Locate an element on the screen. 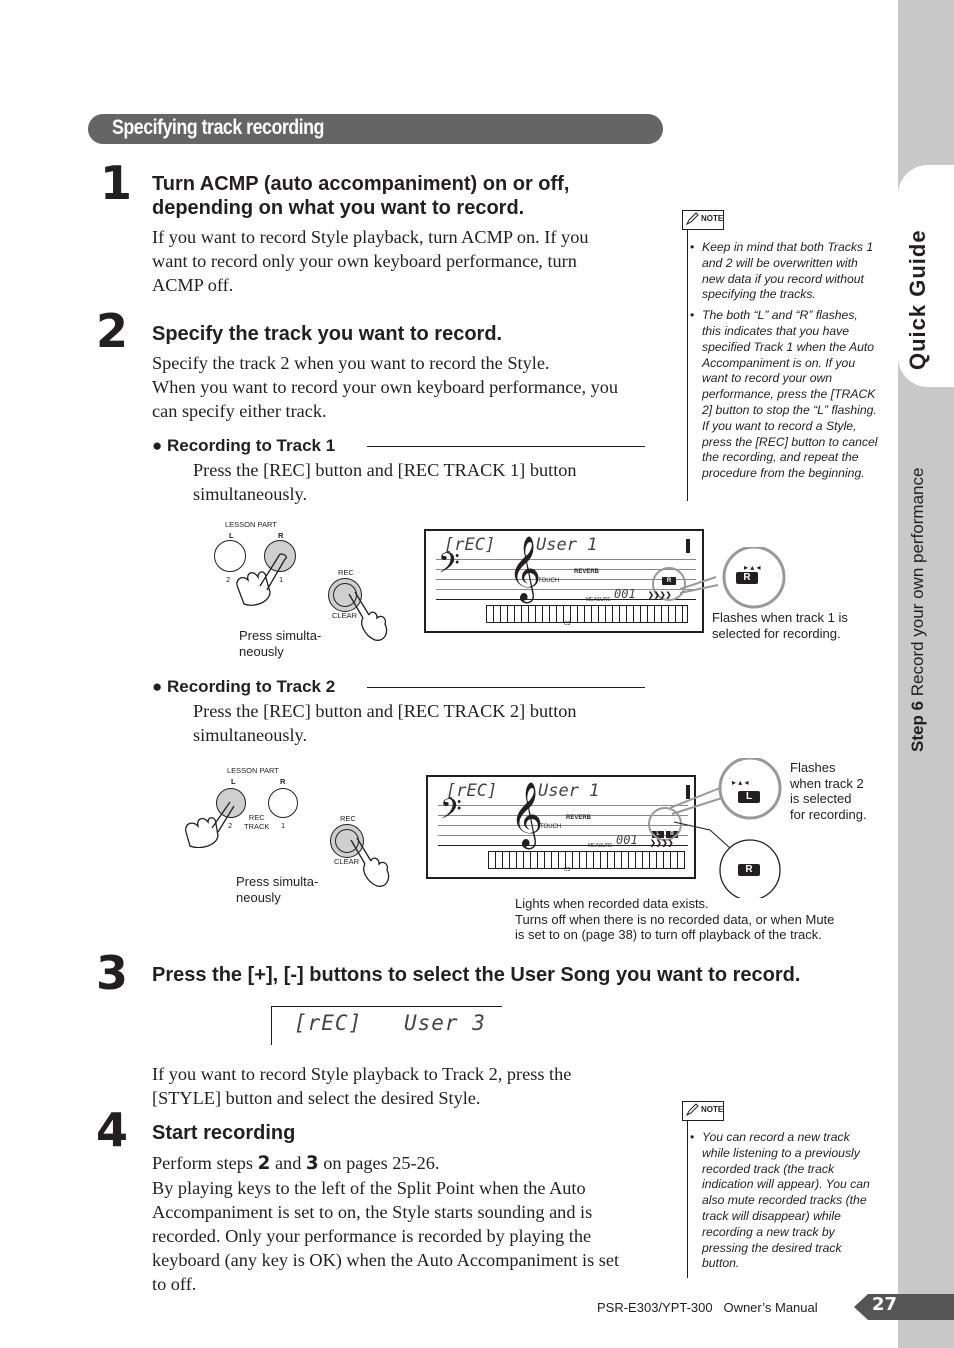 The width and height of the screenshot is (954, 1348). step-title: Record your own performance is located at coordinates (917, 582).